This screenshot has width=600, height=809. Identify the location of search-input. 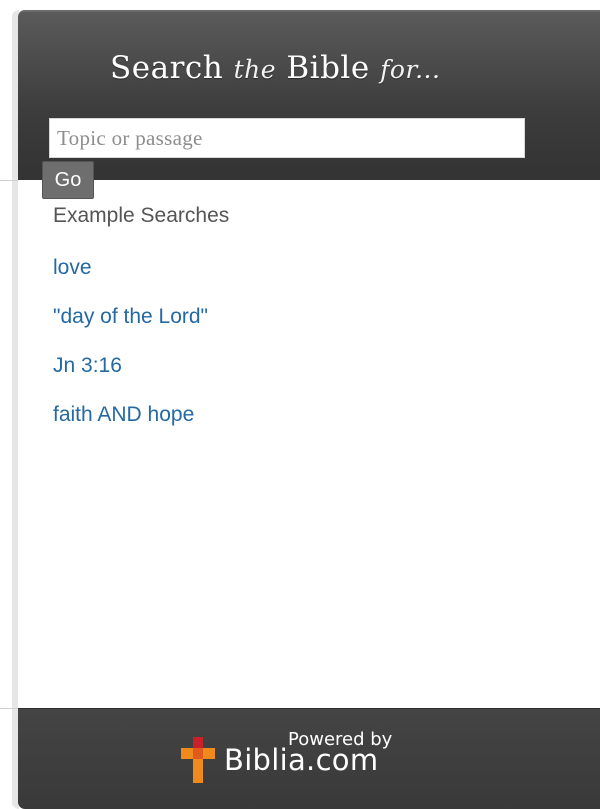
(287, 138).